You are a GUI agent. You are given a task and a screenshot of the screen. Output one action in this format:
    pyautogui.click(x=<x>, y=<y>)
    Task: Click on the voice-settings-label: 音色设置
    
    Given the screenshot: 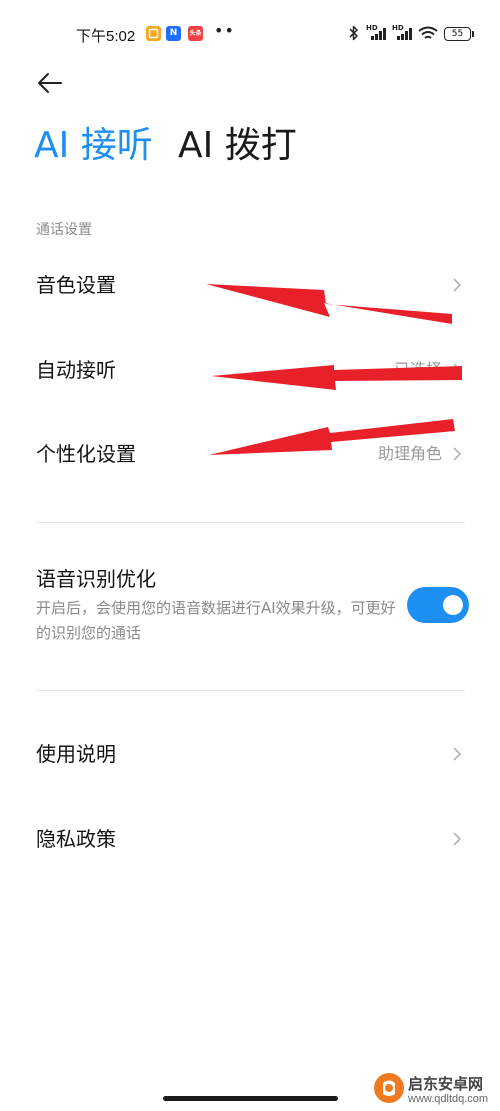 What is the action you would take?
    pyautogui.click(x=76, y=285)
    